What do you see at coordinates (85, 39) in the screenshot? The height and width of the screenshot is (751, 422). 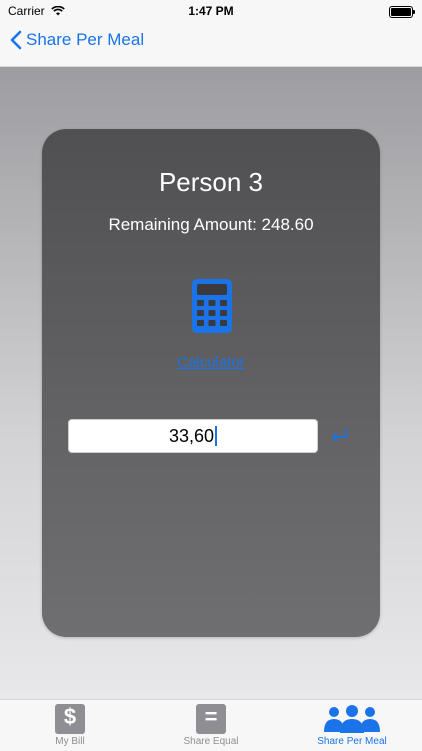 I see `back-button-label: Share Per Meal` at bounding box center [85, 39].